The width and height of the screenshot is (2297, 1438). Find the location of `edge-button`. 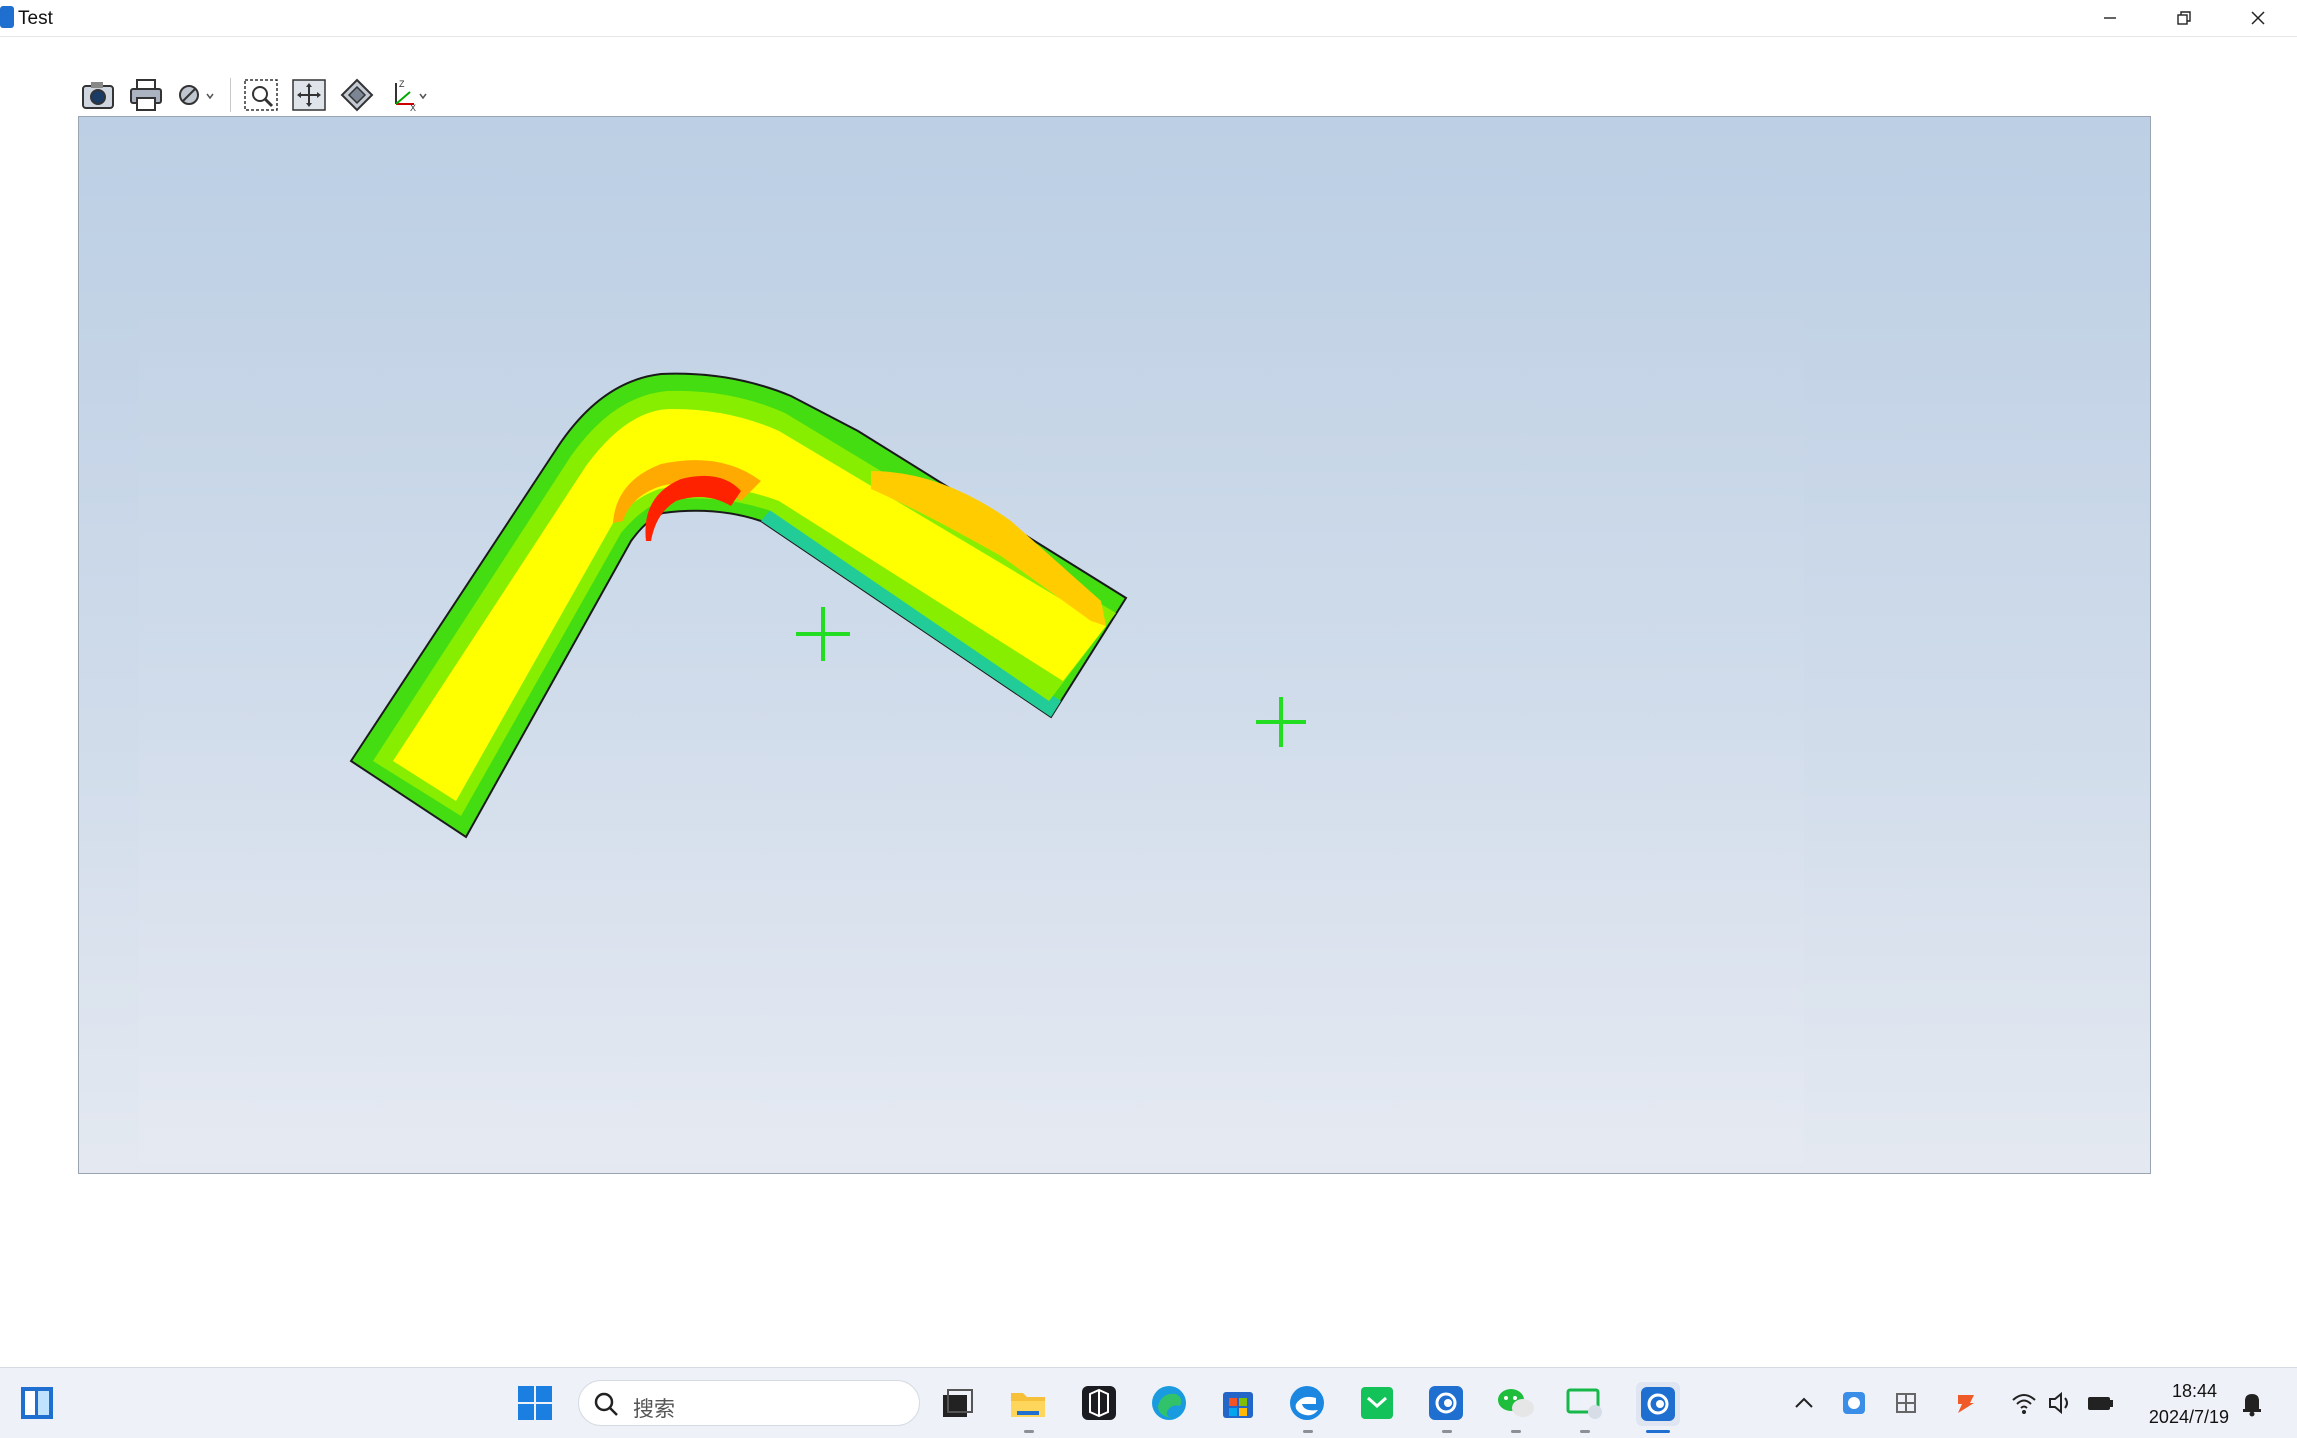

edge-button is located at coordinates (1169, 1403).